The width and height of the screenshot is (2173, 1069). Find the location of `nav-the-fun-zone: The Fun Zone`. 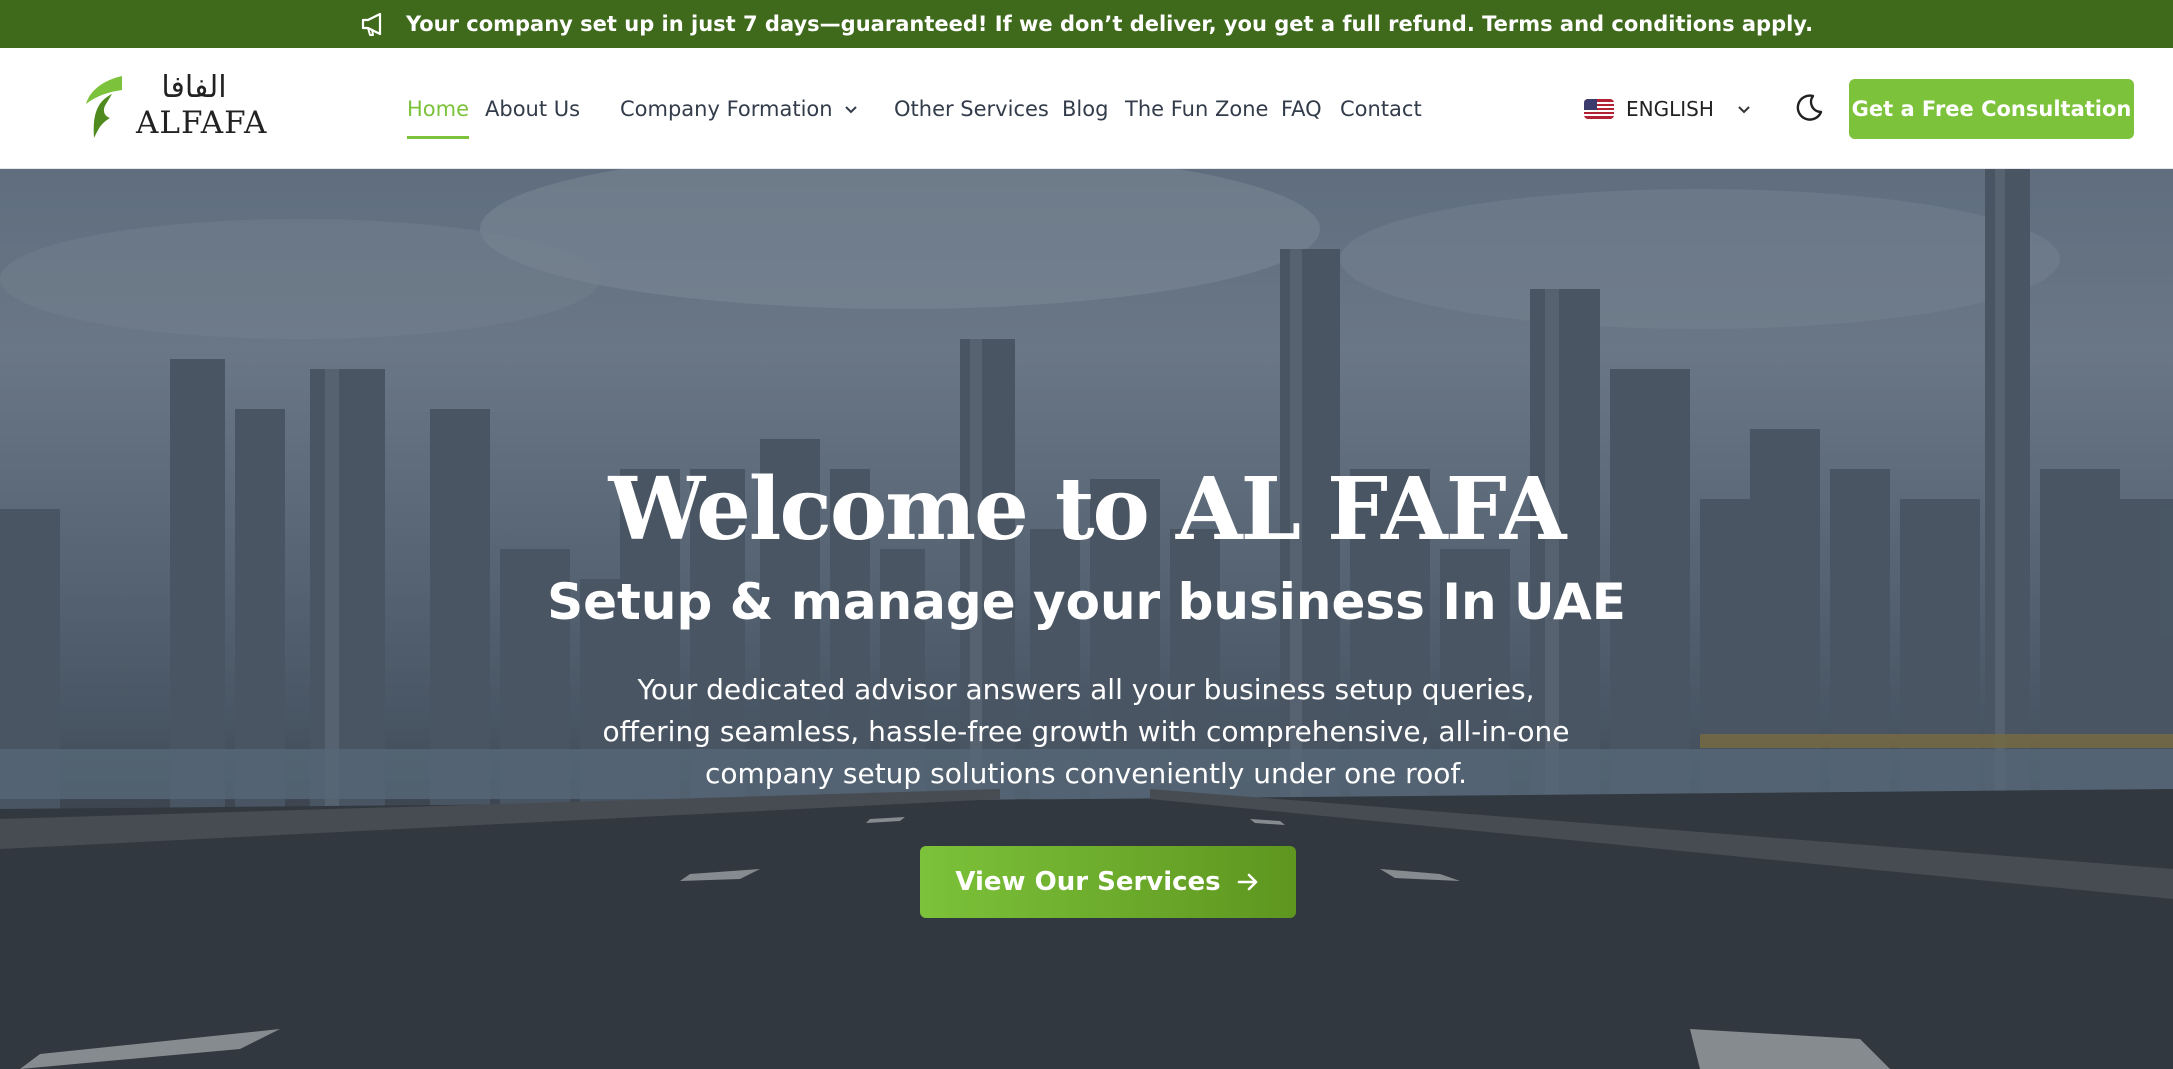

nav-the-fun-zone: The Fun Zone is located at coordinates (1196, 108).